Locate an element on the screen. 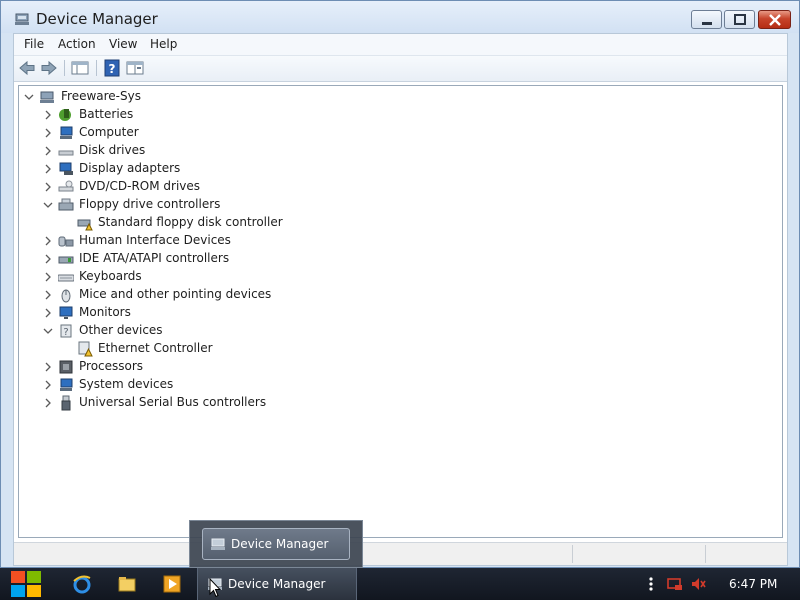  toolbar: ? is located at coordinates (400, 69).